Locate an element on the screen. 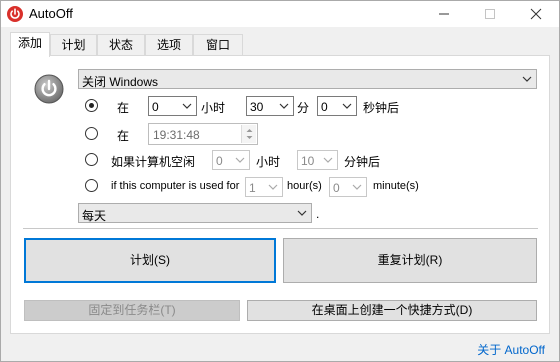 The width and height of the screenshot is (560, 362). close-button is located at coordinates (536, 14).